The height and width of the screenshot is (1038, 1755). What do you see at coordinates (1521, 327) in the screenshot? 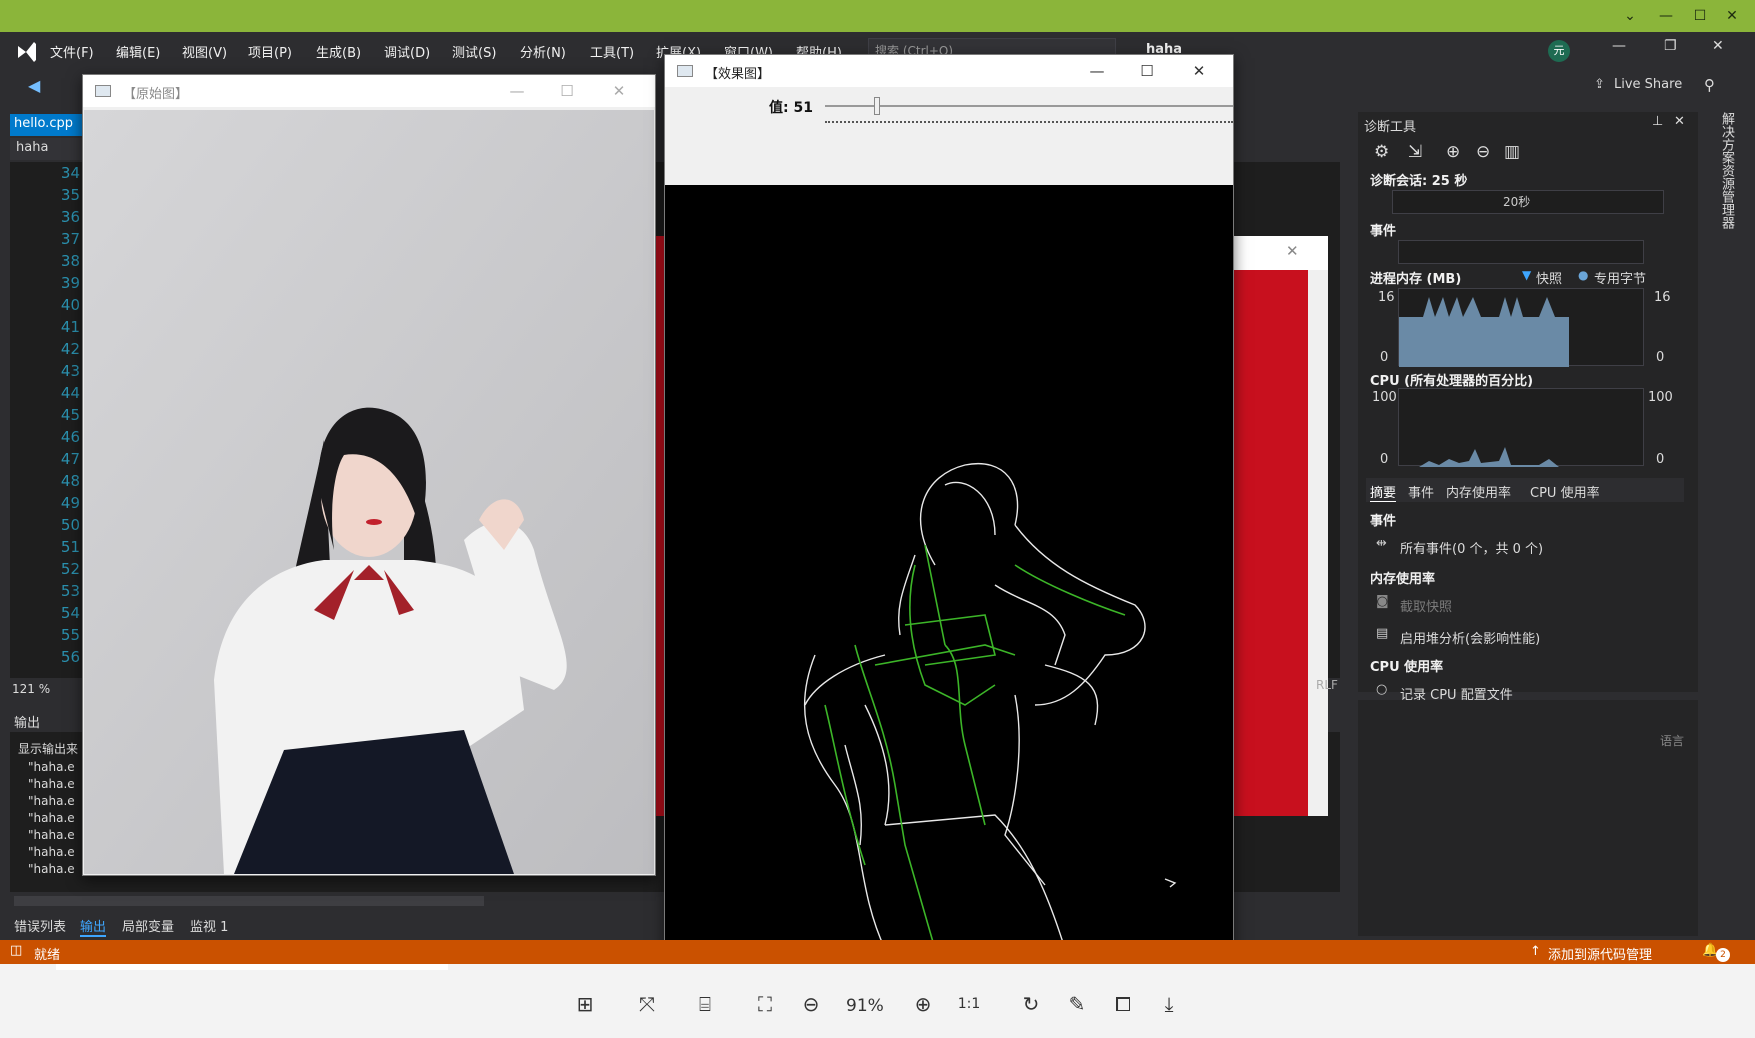
I see `memory-chart` at bounding box center [1521, 327].